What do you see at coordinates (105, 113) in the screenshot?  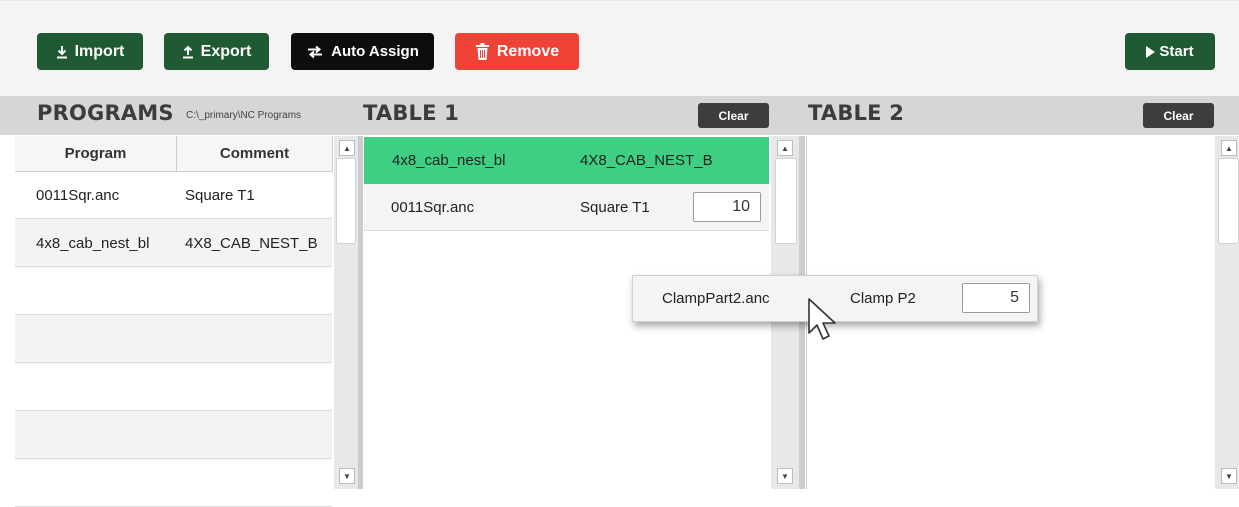 I see `programs-title: PROGRAMS` at bounding box center [105, 113].